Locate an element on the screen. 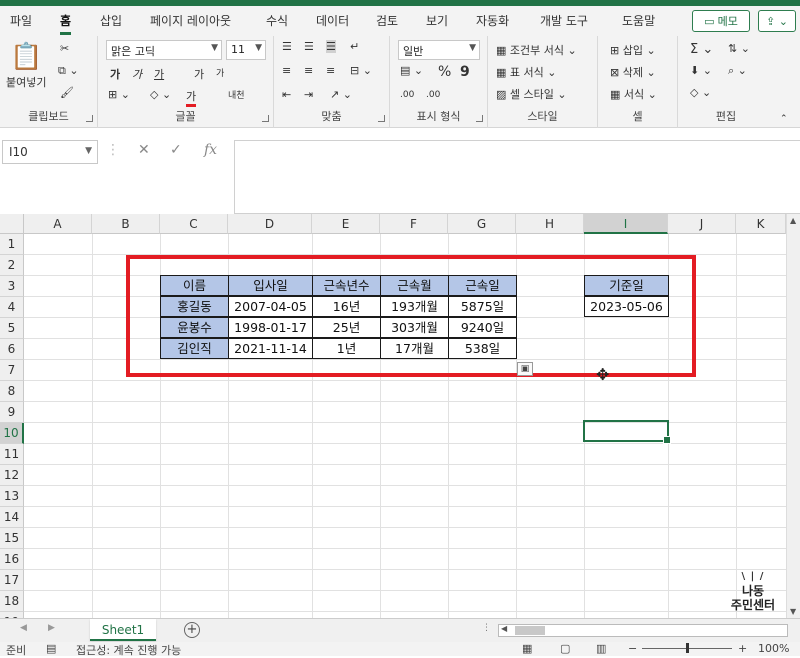 This screenshot has width=800, height=658. font-name-combo: 맑은 고딕 ▼ is located at coordinates (164, 50).